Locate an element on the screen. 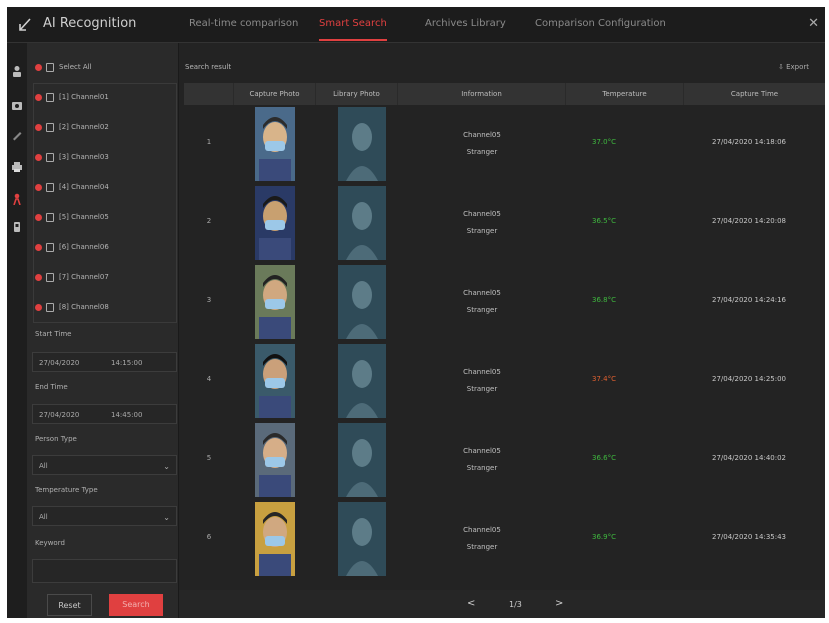  export-button: ⇩ Export is located at coordinates (793, 67).